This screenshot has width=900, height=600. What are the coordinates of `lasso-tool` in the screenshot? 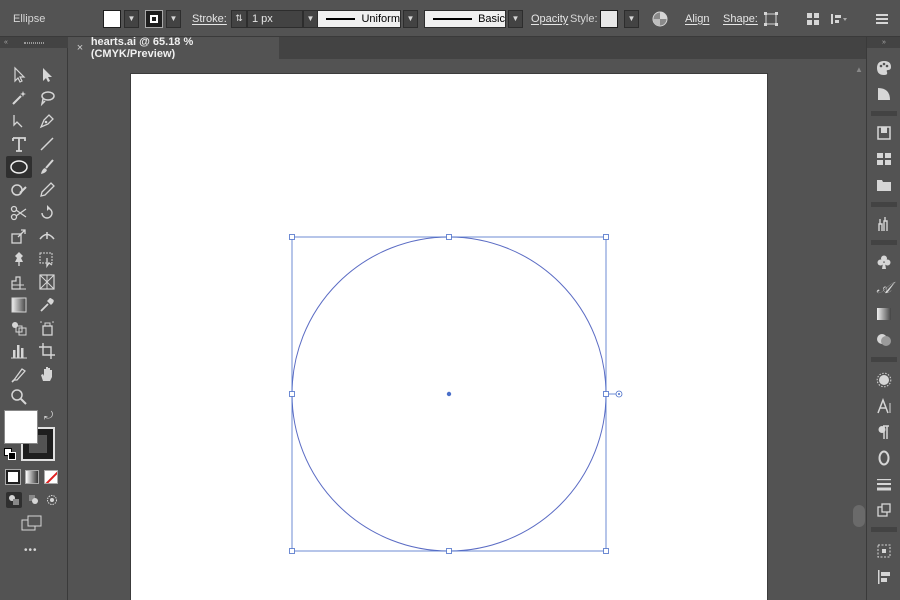 It's located at (47, 98).